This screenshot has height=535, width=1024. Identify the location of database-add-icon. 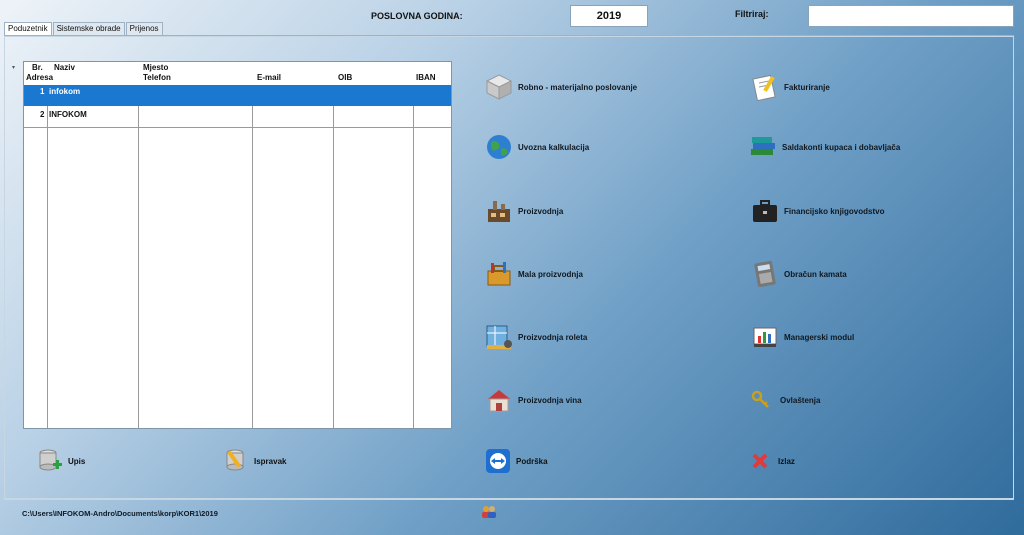
(50, 461).